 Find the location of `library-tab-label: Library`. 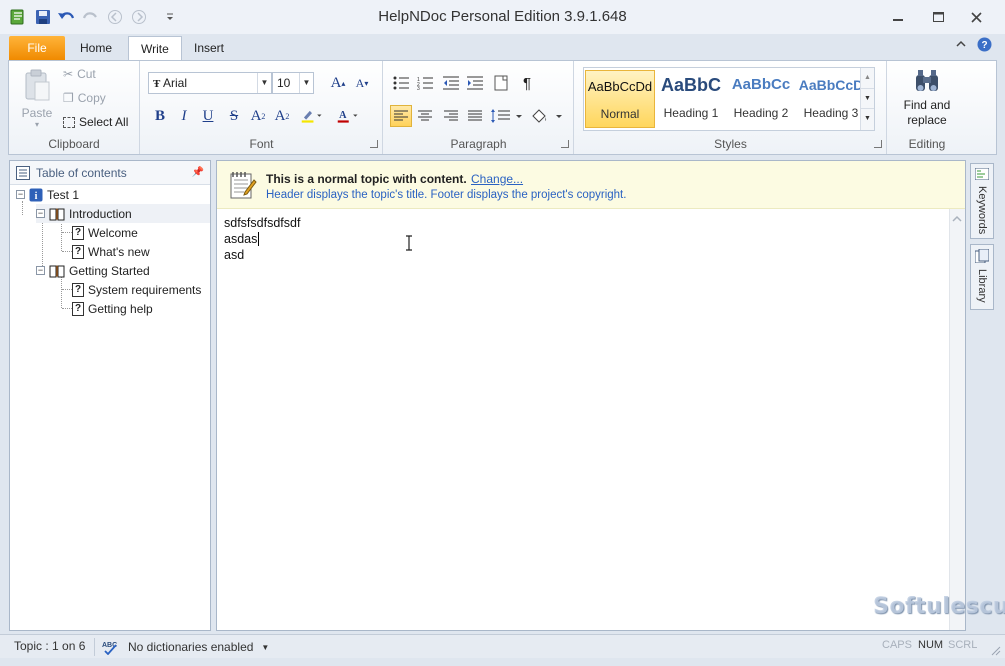

library-tab-label: Library is located at coordinates (982, 286).